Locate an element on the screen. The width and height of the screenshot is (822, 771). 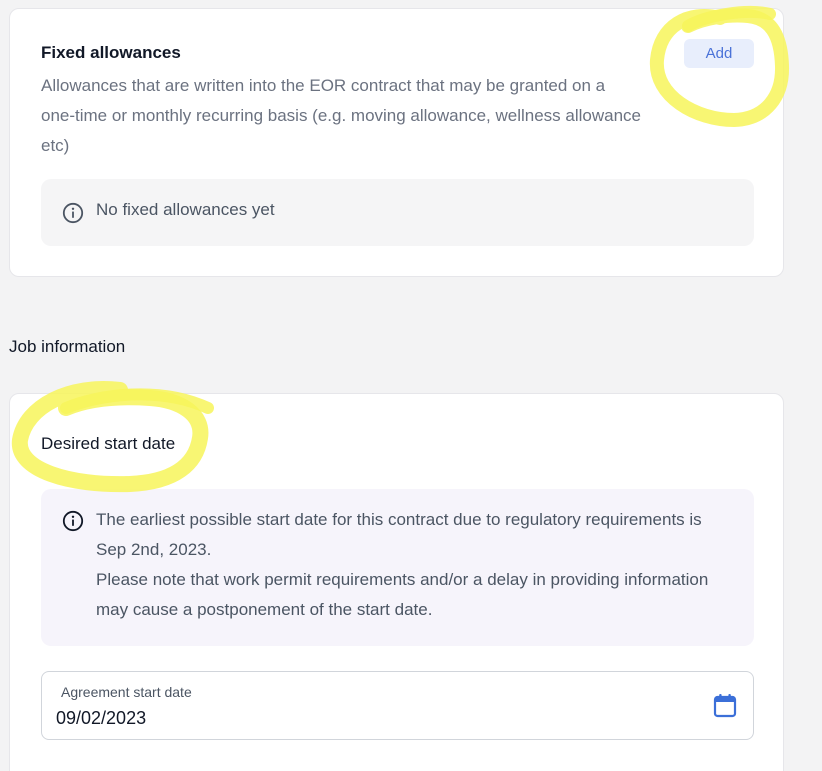
agreement-start-date-label: Agreement start date is located at coordinates (126, 692).